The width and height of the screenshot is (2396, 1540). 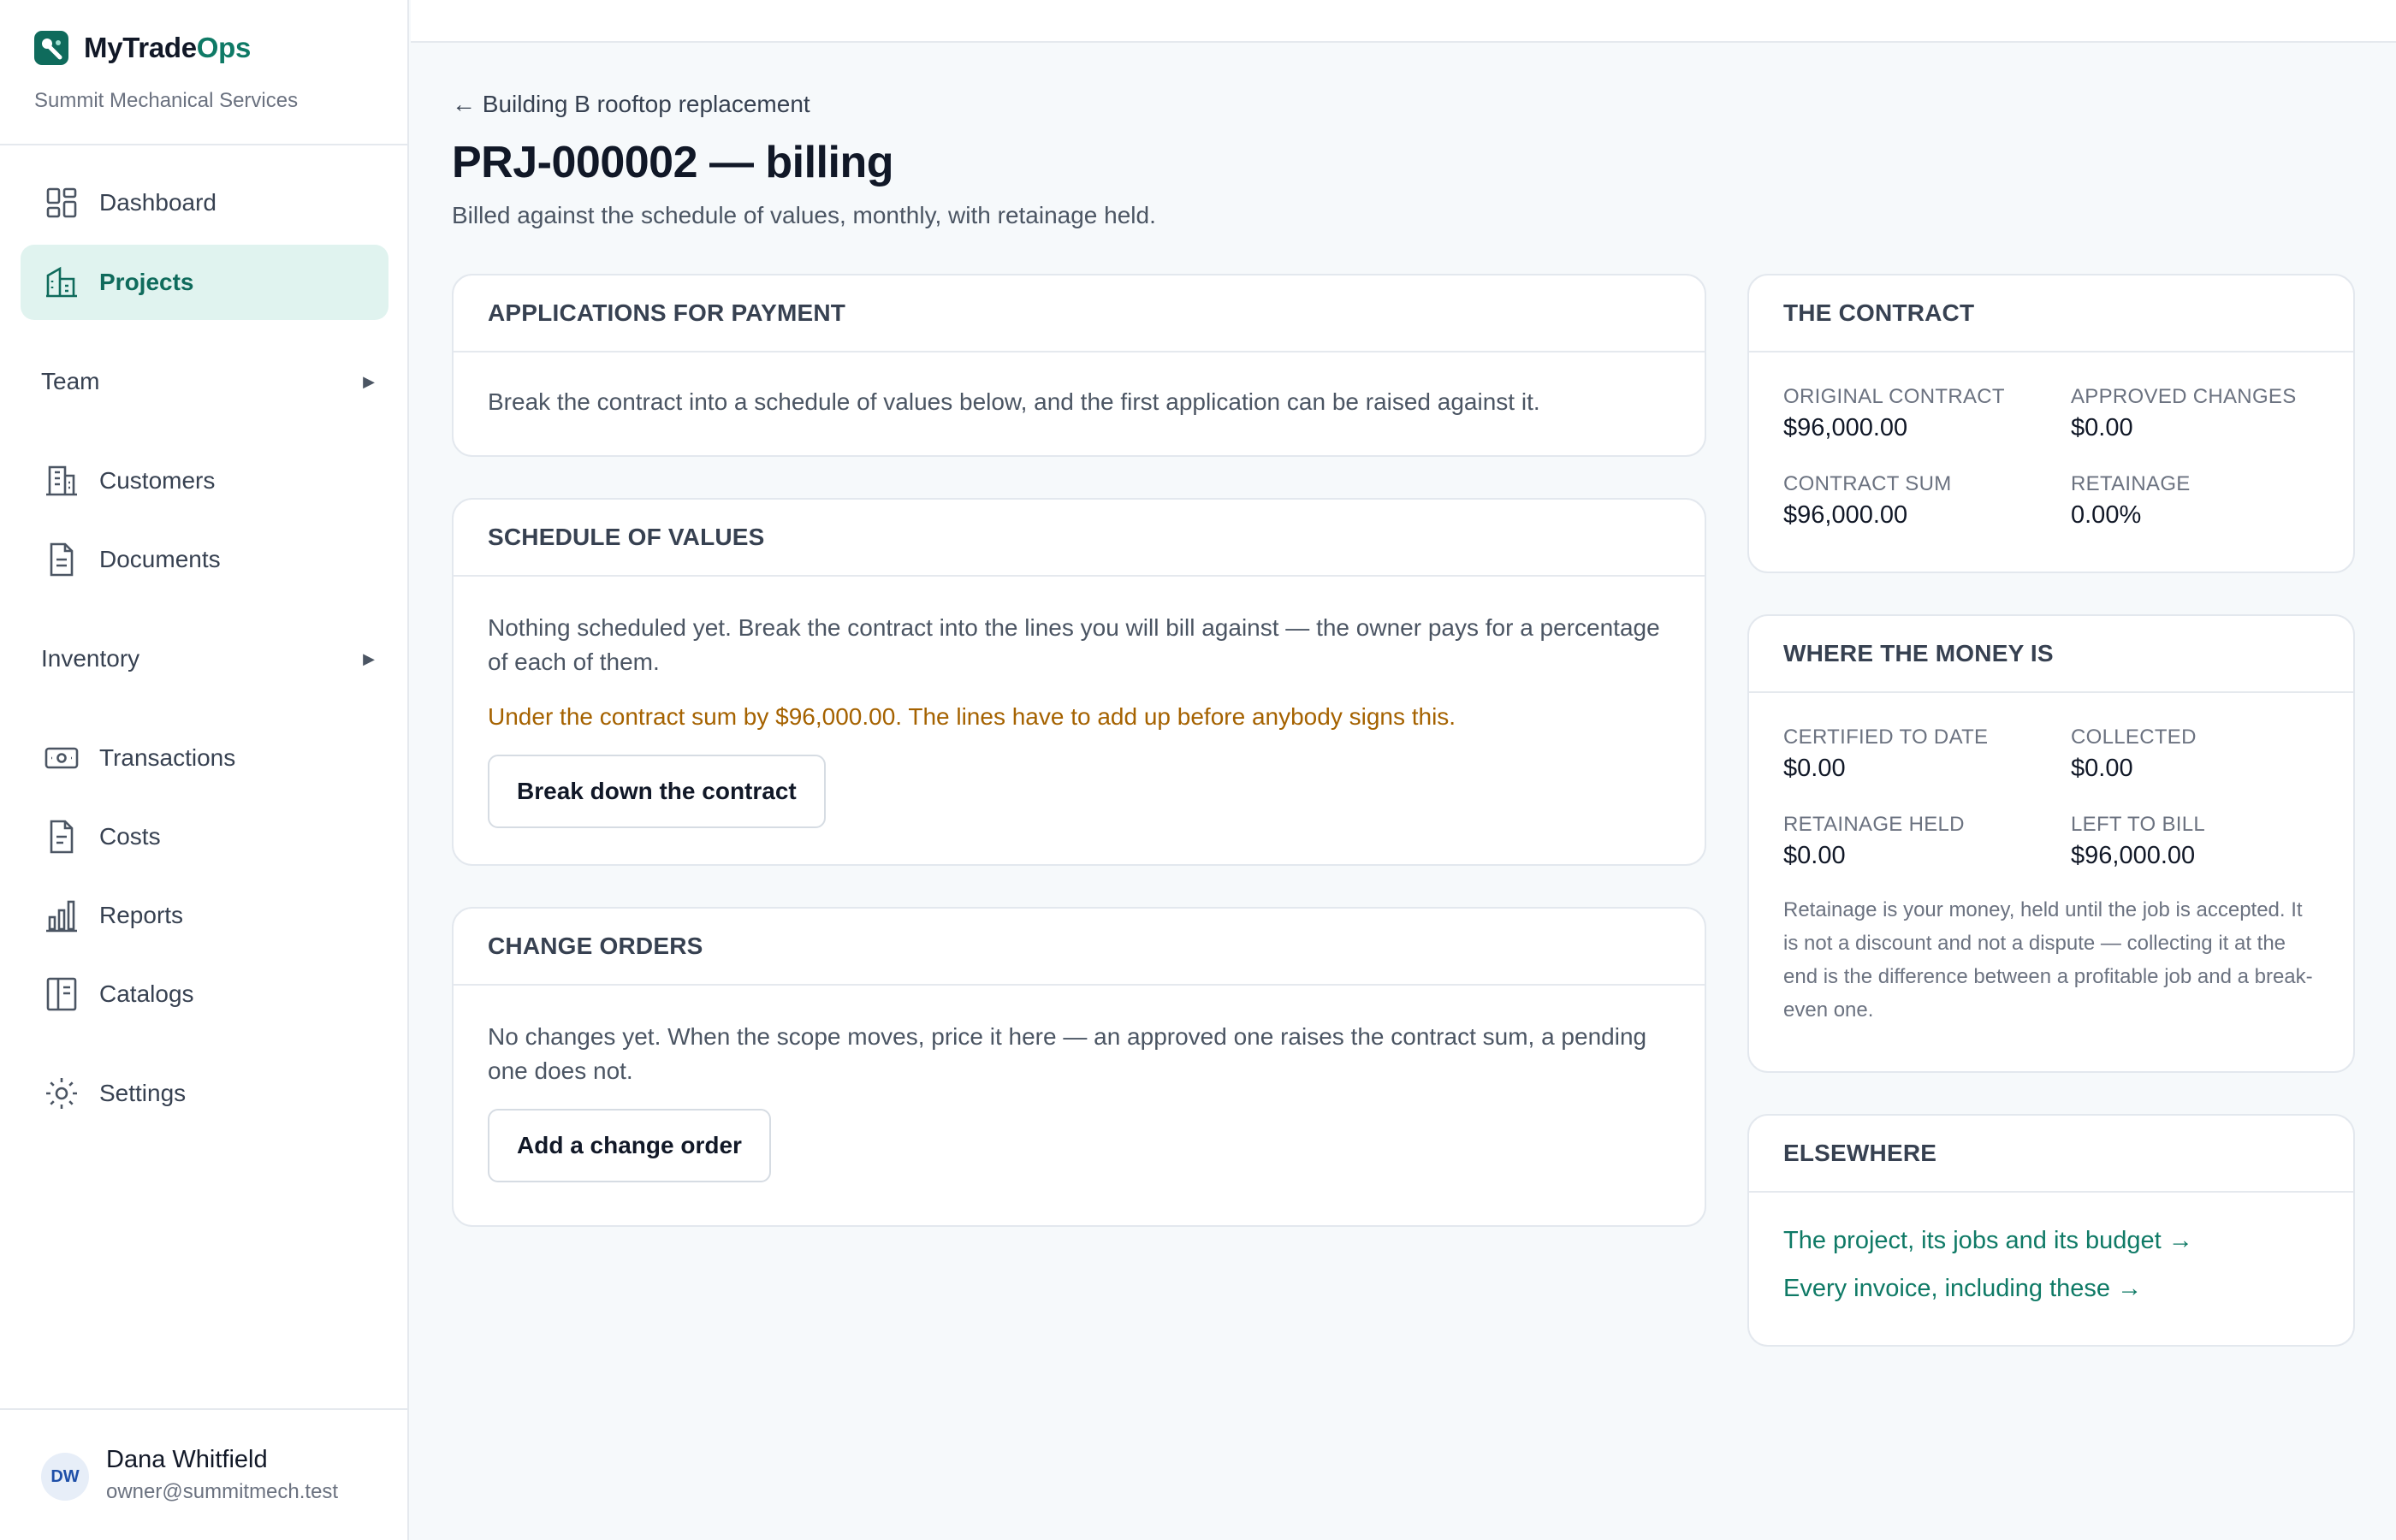 I want to click on bar-chart-icon, so click(x=61, y=916).